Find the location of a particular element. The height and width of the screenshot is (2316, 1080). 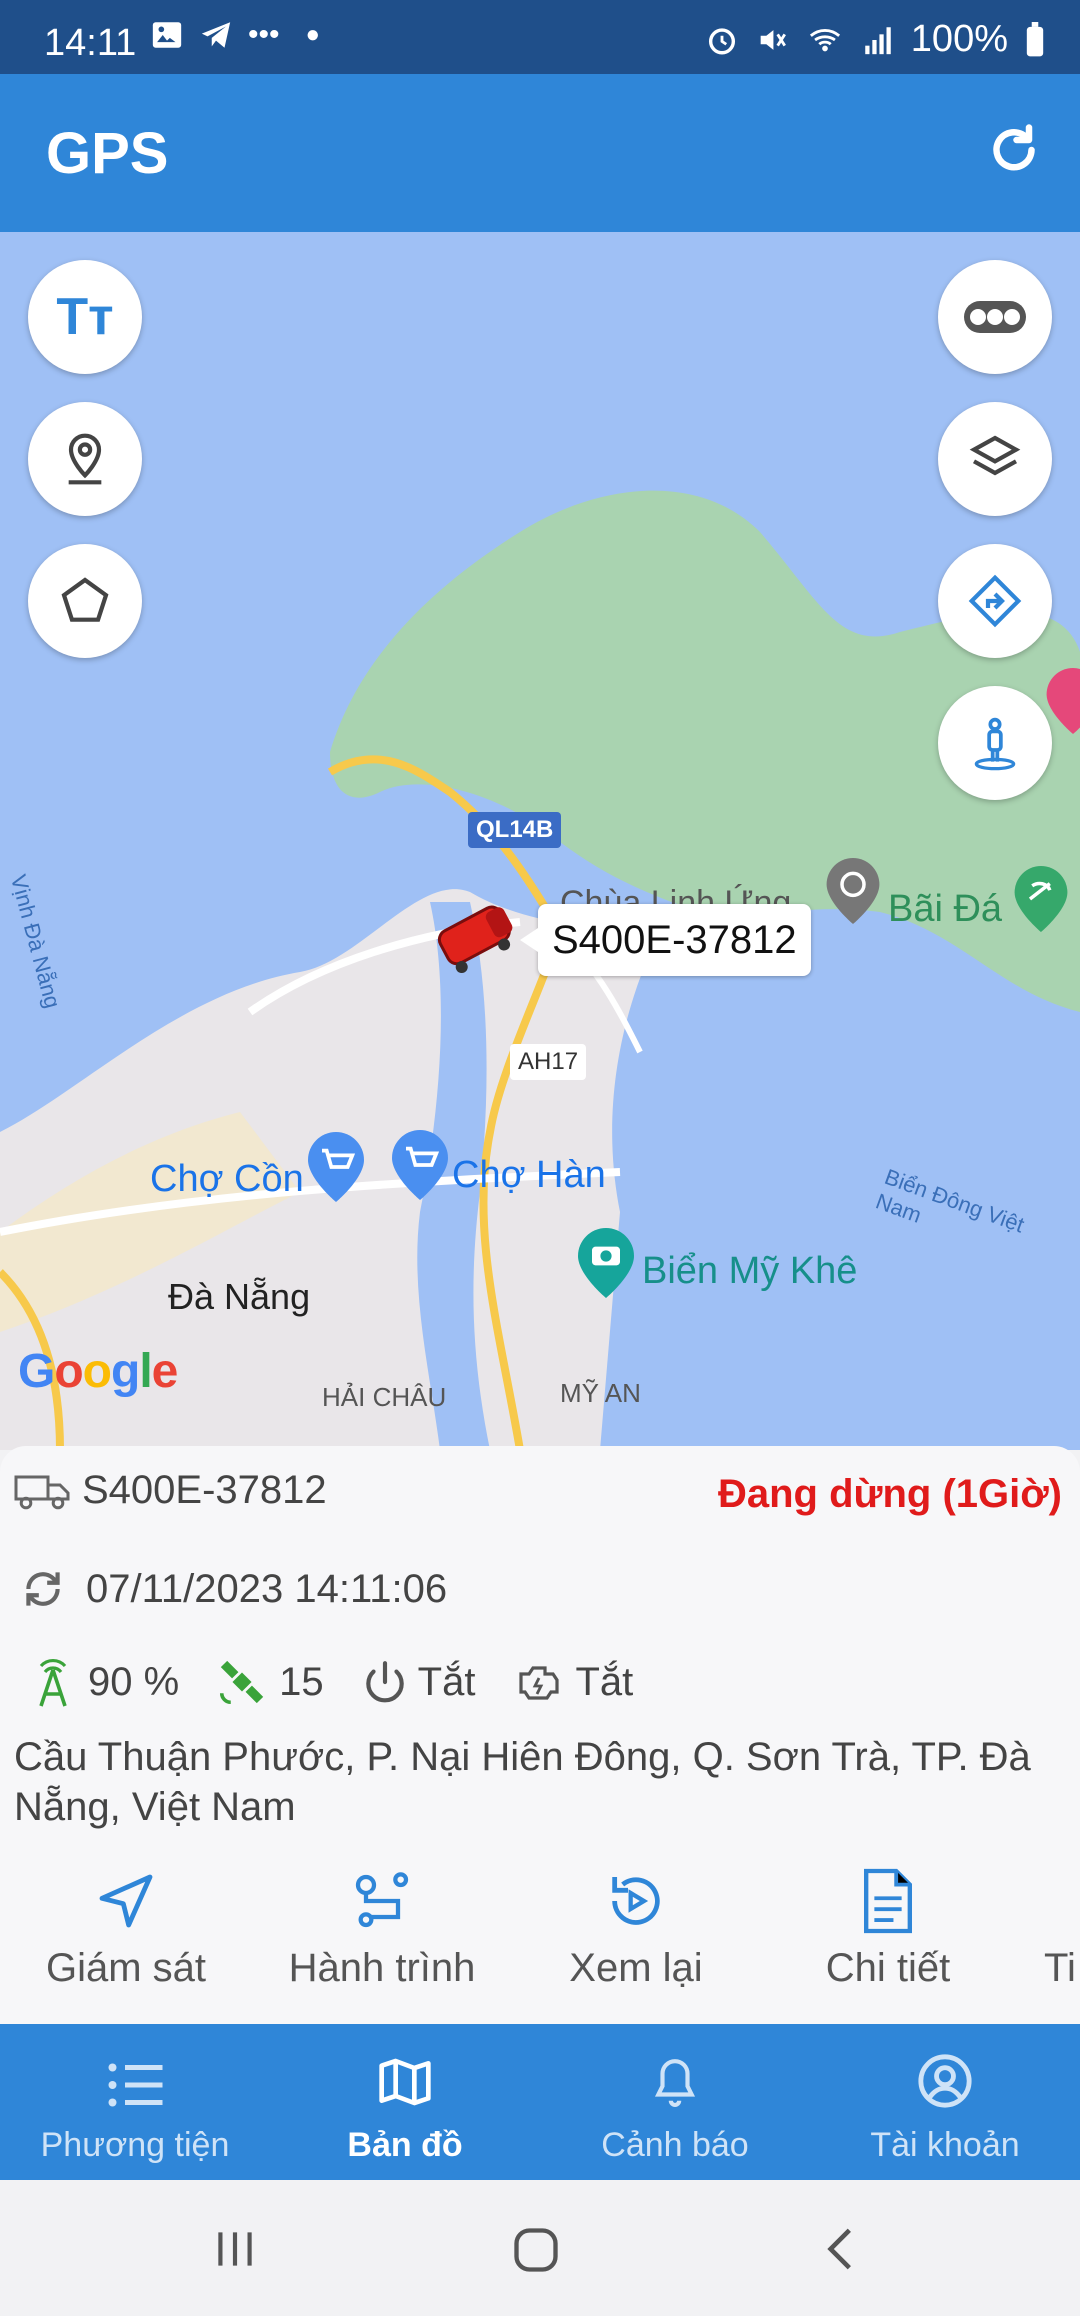

power-status: Tắt is located at coordinates (446, 1681).